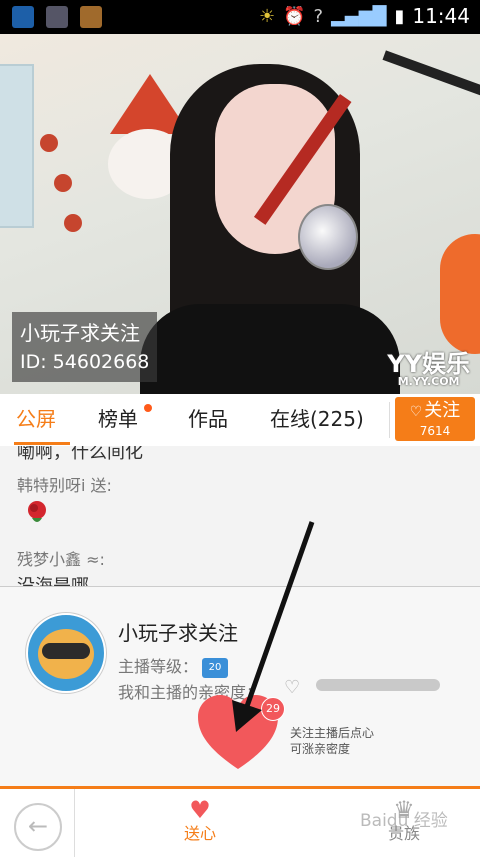 Image resolution: width=480 pixels, height=857 pixels. Describe the element at coordinates (428, 381) in the screenshot. I see `yy-logo-url: M.YY.COM` at that location.